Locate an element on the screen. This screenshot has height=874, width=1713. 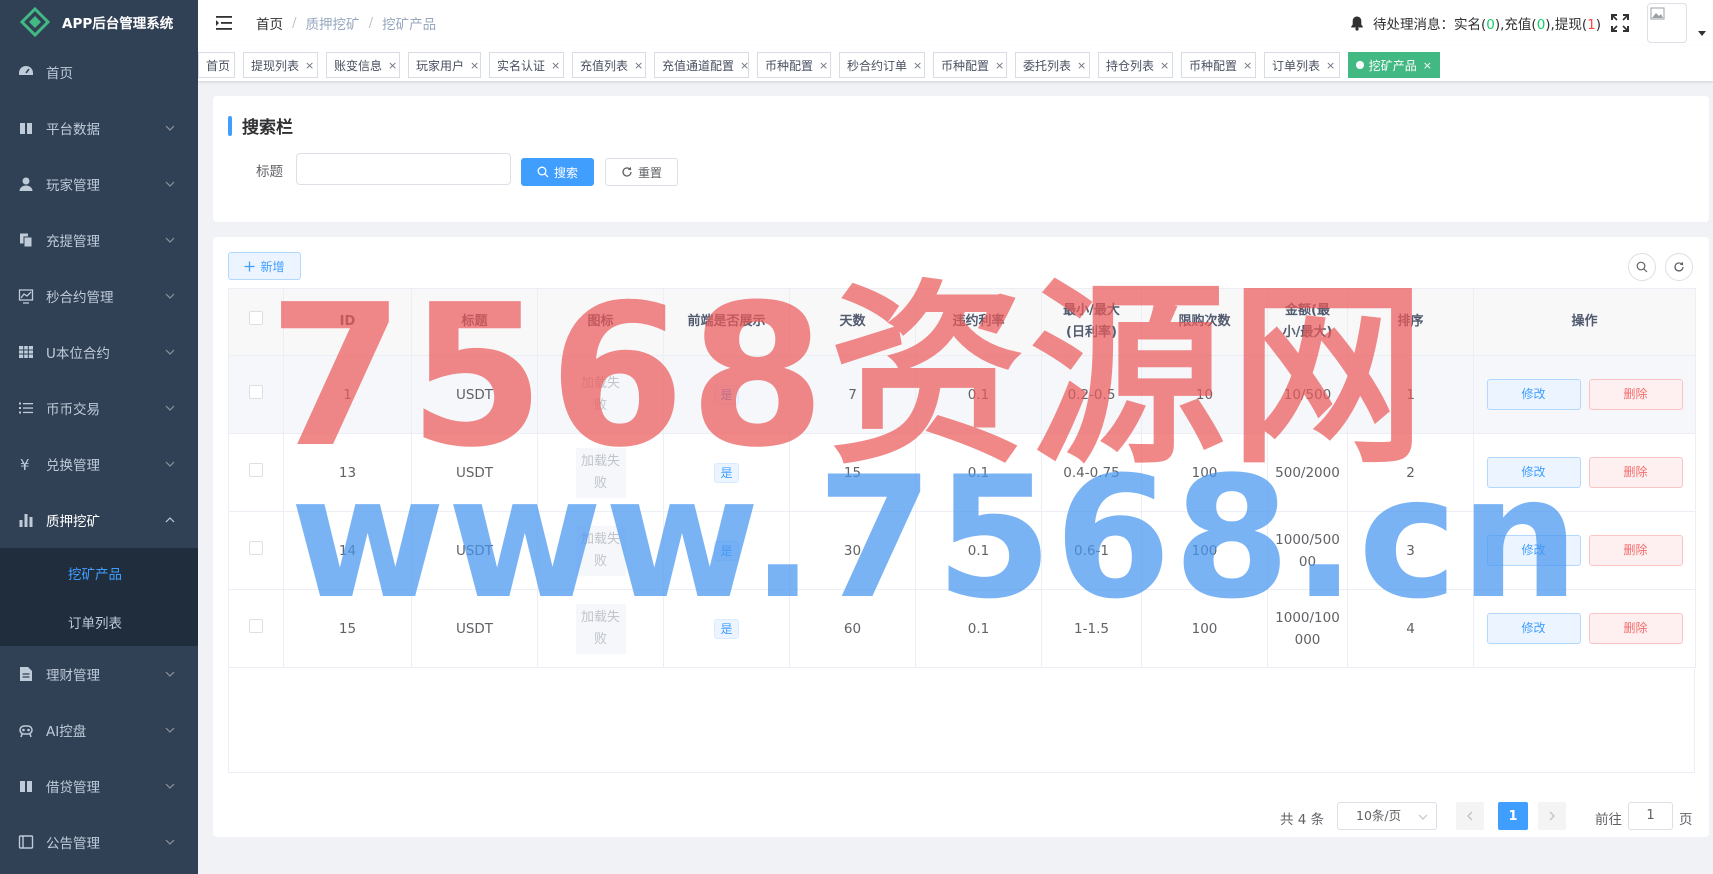
sidebar-item-11: 借贷管理 is located at coordinates (99, 786).